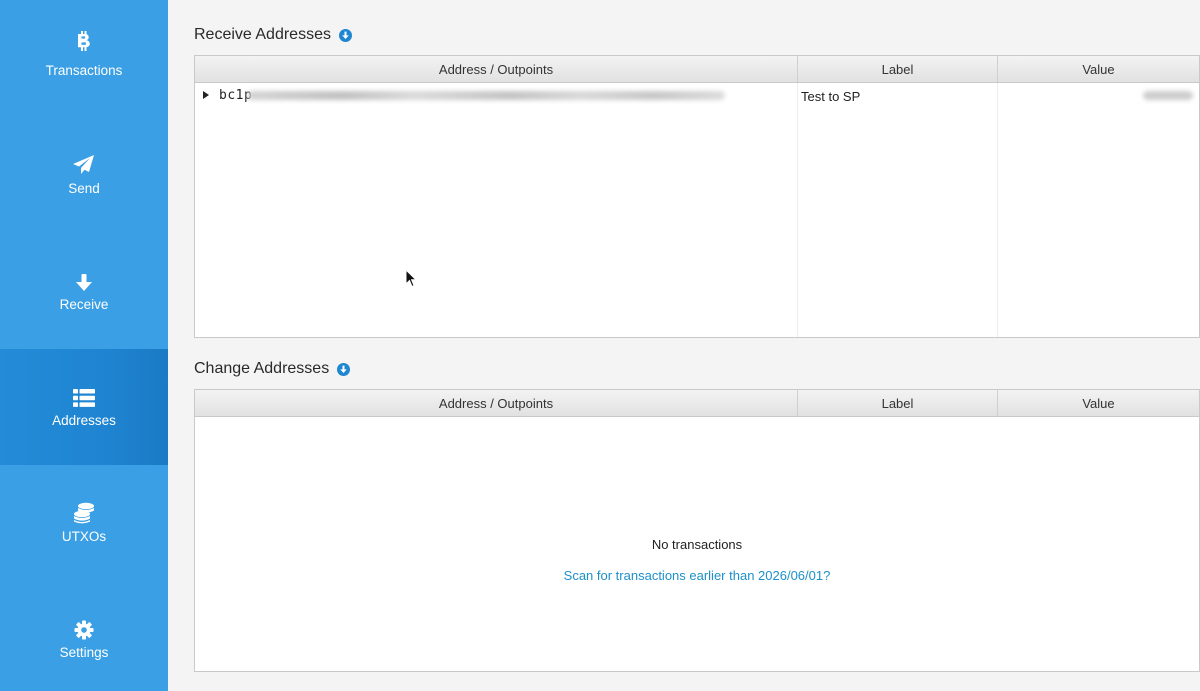  What do you see at coordinates (1168, 95) in the screenshot?
I see `redacted-value` at bounding box center [1168, 95].